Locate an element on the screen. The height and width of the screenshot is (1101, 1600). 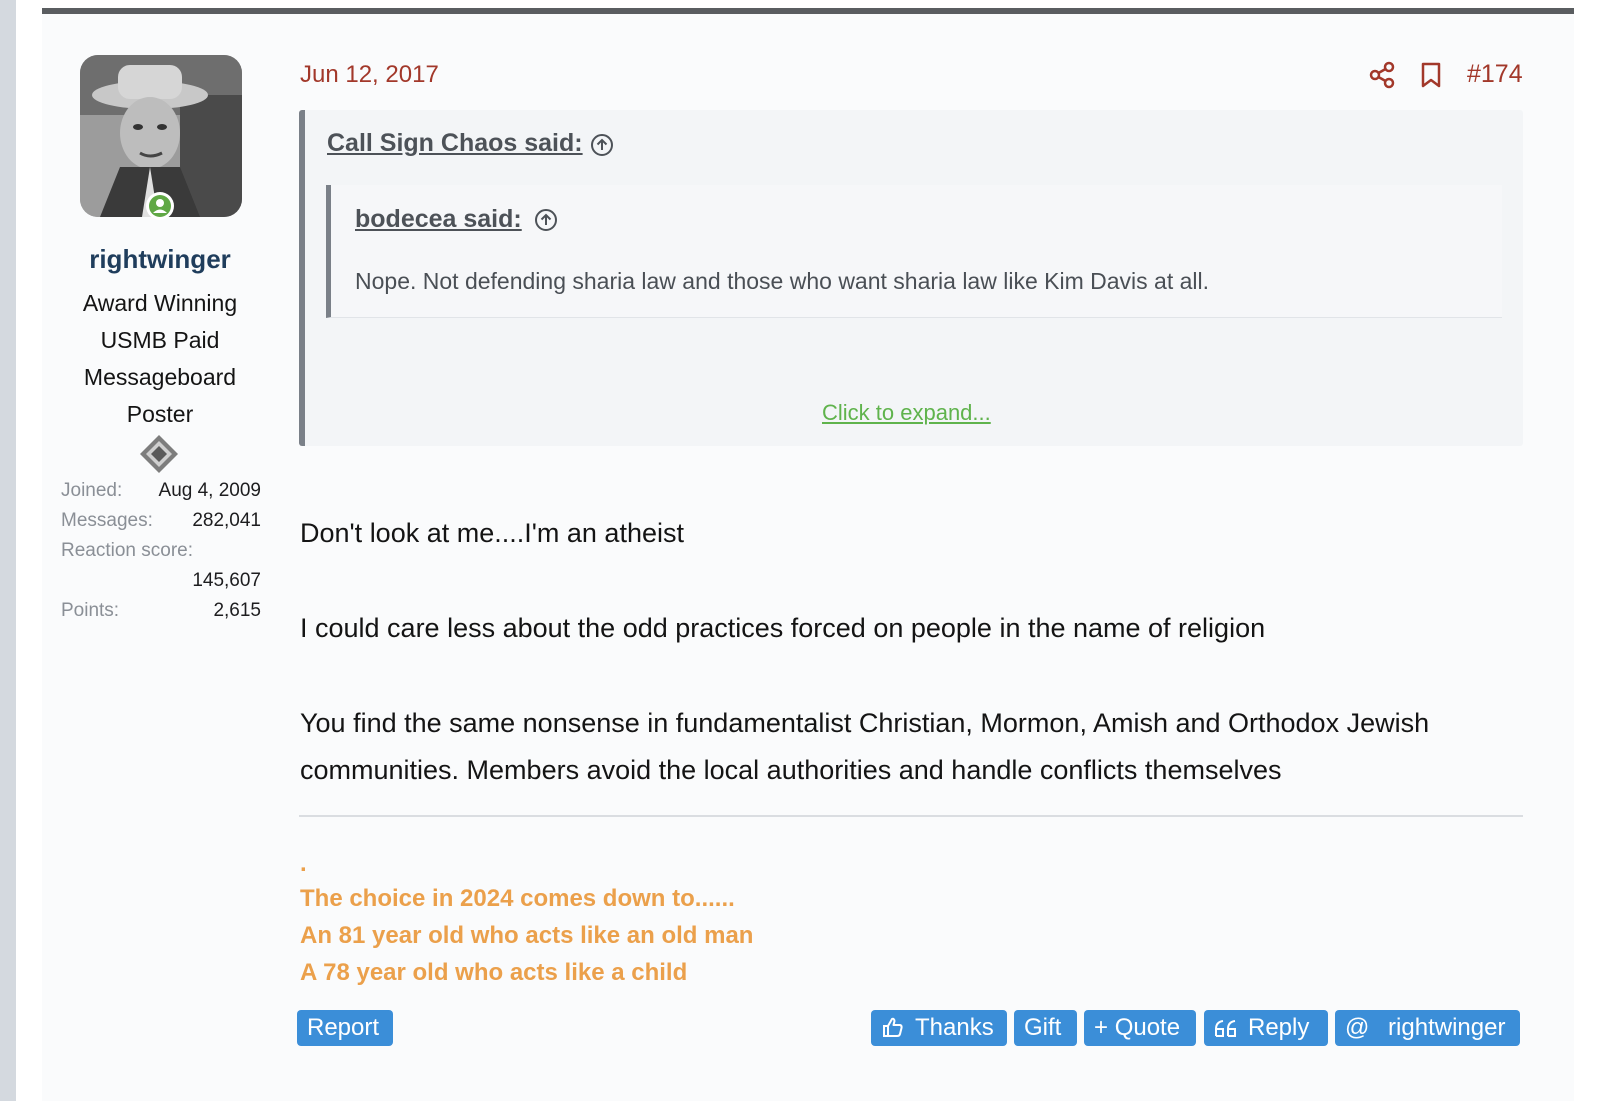
thanks-button: Thanks is located at coordinates (939, 1028).